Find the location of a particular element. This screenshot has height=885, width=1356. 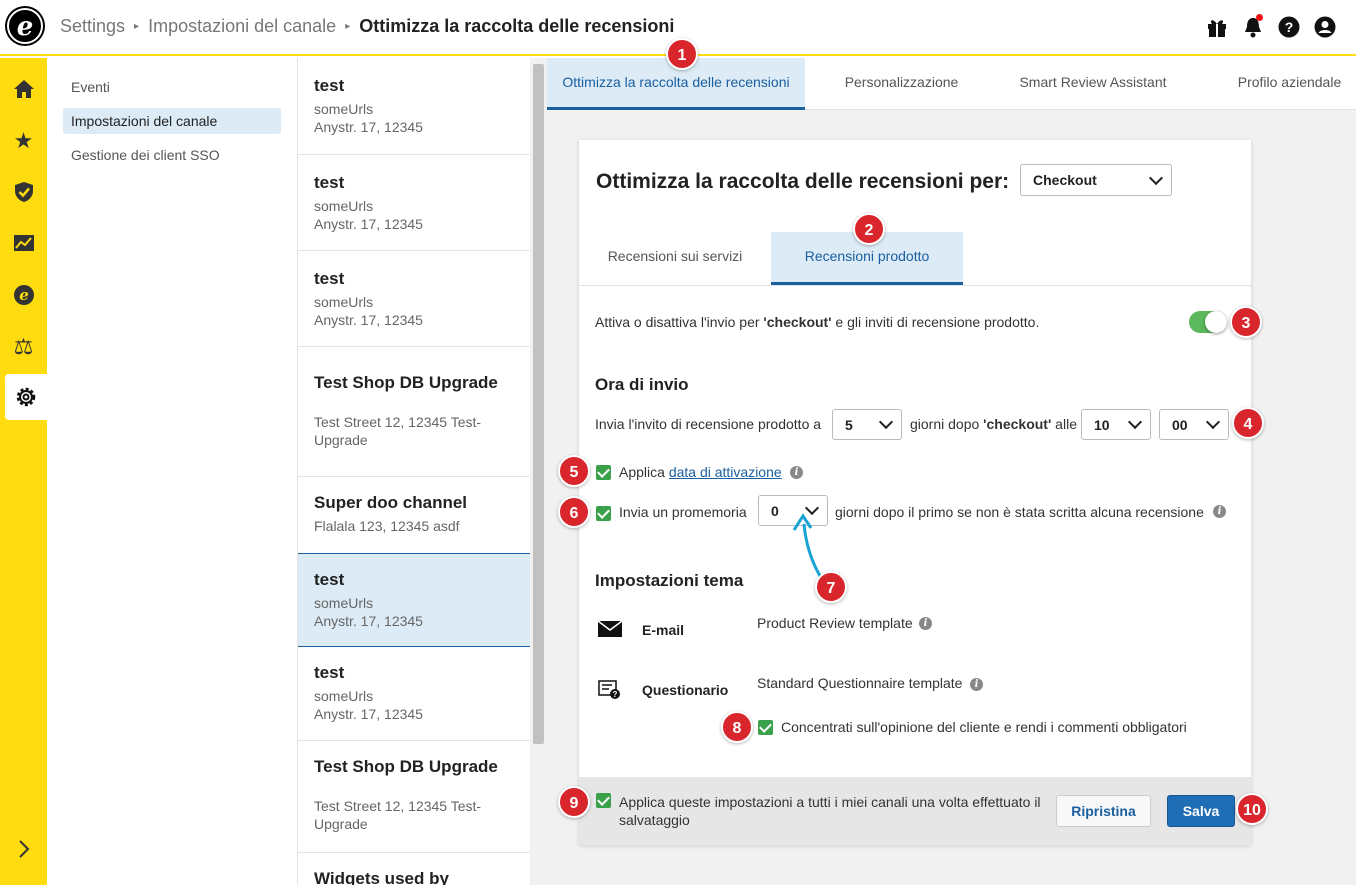

annotation-badge-4: 4 is located at coordinates (1248, 423).